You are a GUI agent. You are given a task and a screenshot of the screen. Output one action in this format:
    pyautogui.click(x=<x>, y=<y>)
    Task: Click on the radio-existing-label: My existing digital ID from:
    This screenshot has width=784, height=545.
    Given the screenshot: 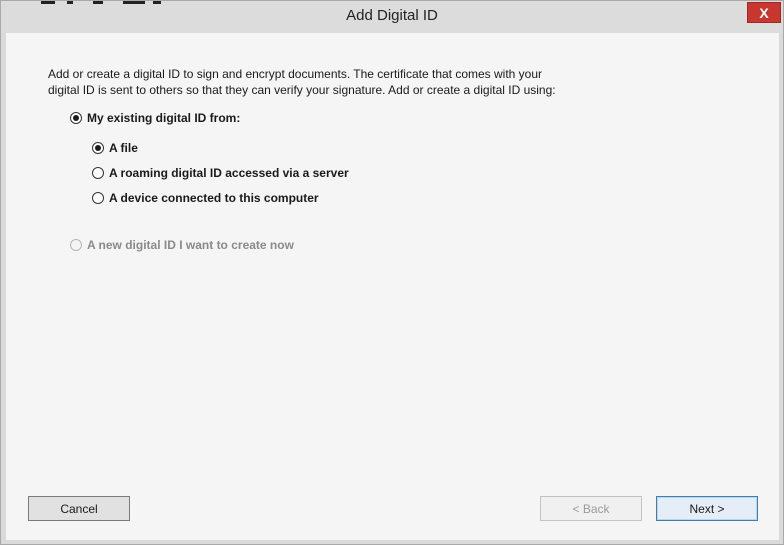 What is the action you would take?
    pyautogui.click(x=164, y=118)
    